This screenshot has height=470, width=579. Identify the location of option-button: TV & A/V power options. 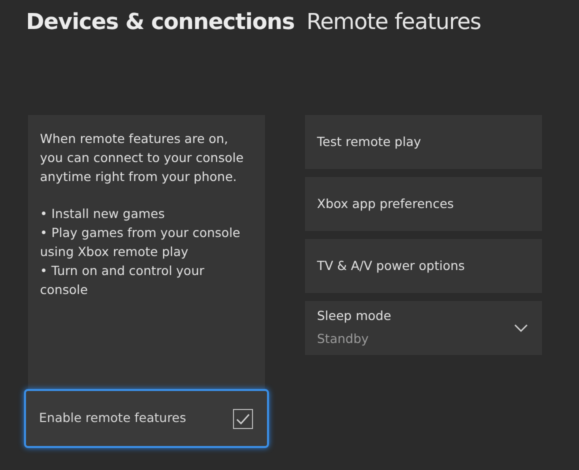
(423, 266).